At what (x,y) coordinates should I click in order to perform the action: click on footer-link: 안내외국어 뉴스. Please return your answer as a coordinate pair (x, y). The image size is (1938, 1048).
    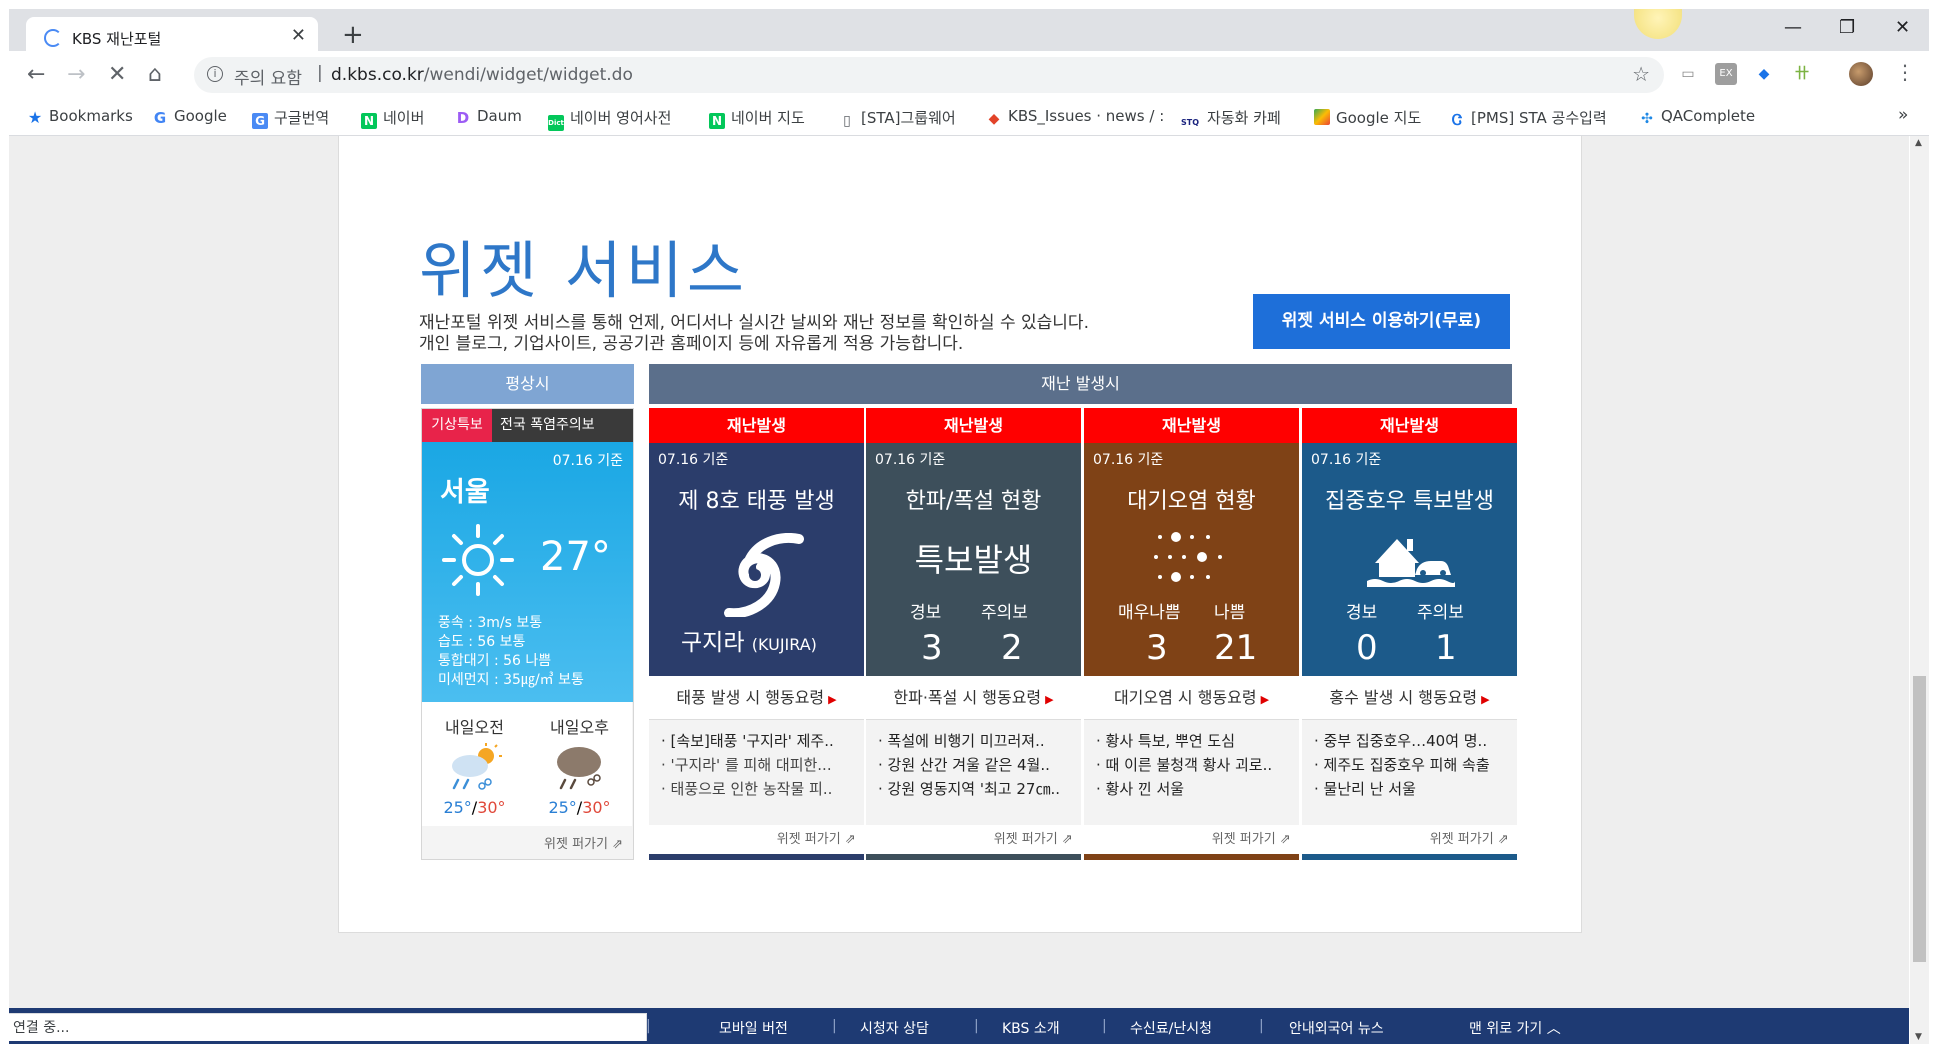
    Looking at the image, I should click on (1336, 1028).